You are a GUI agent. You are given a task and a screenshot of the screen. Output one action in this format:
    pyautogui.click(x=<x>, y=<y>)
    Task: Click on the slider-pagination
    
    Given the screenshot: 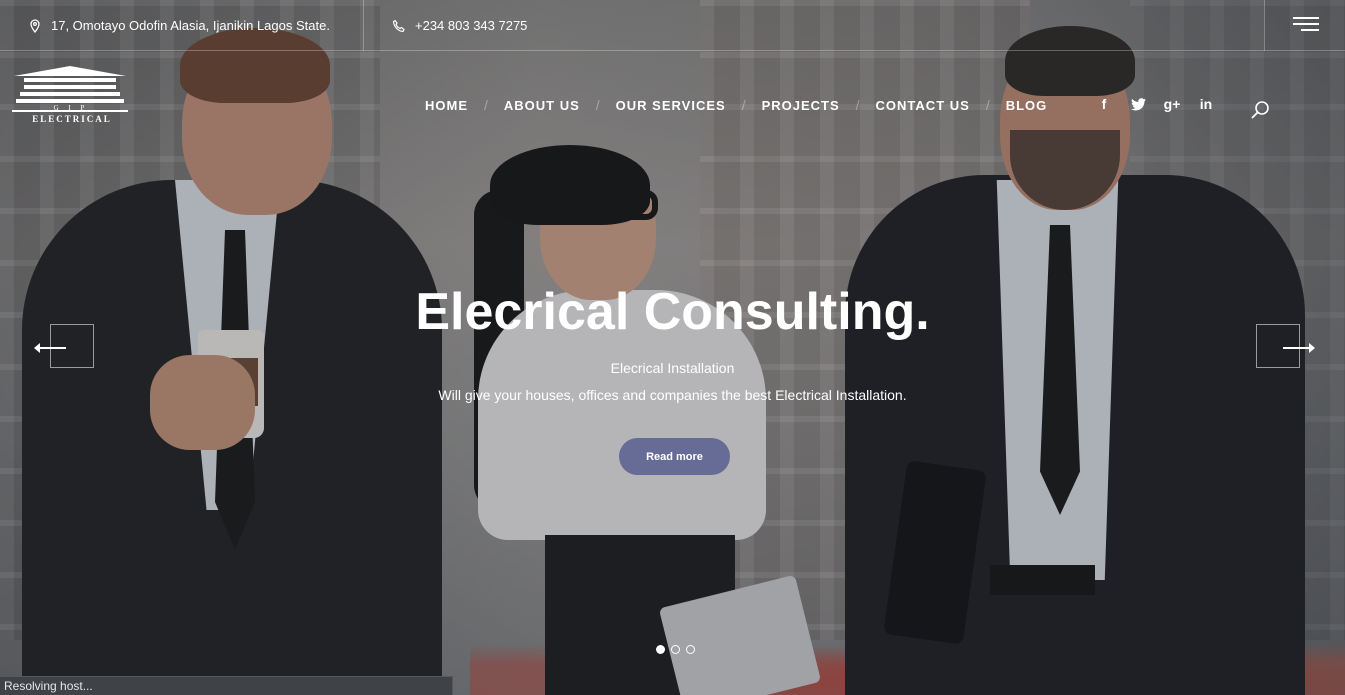 What is the action you would take?
    pyautogui.click(x=675, y=649)
    